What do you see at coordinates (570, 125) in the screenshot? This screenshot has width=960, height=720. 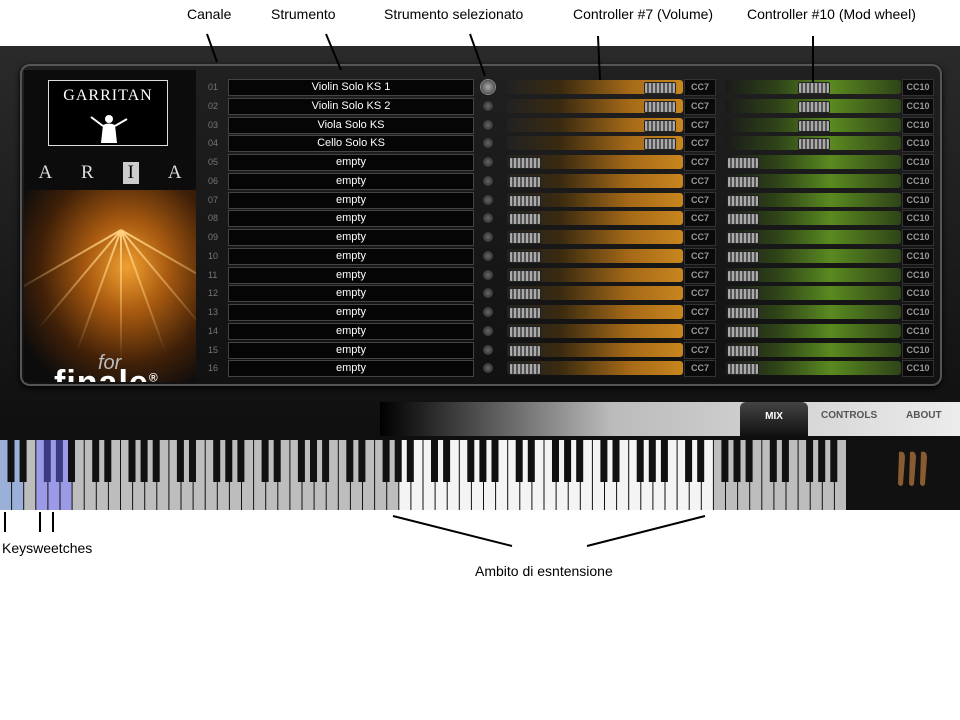 I see `channel-row: 03 Viola Solo KS CC7 CC10` at bounding box center [570, 125].